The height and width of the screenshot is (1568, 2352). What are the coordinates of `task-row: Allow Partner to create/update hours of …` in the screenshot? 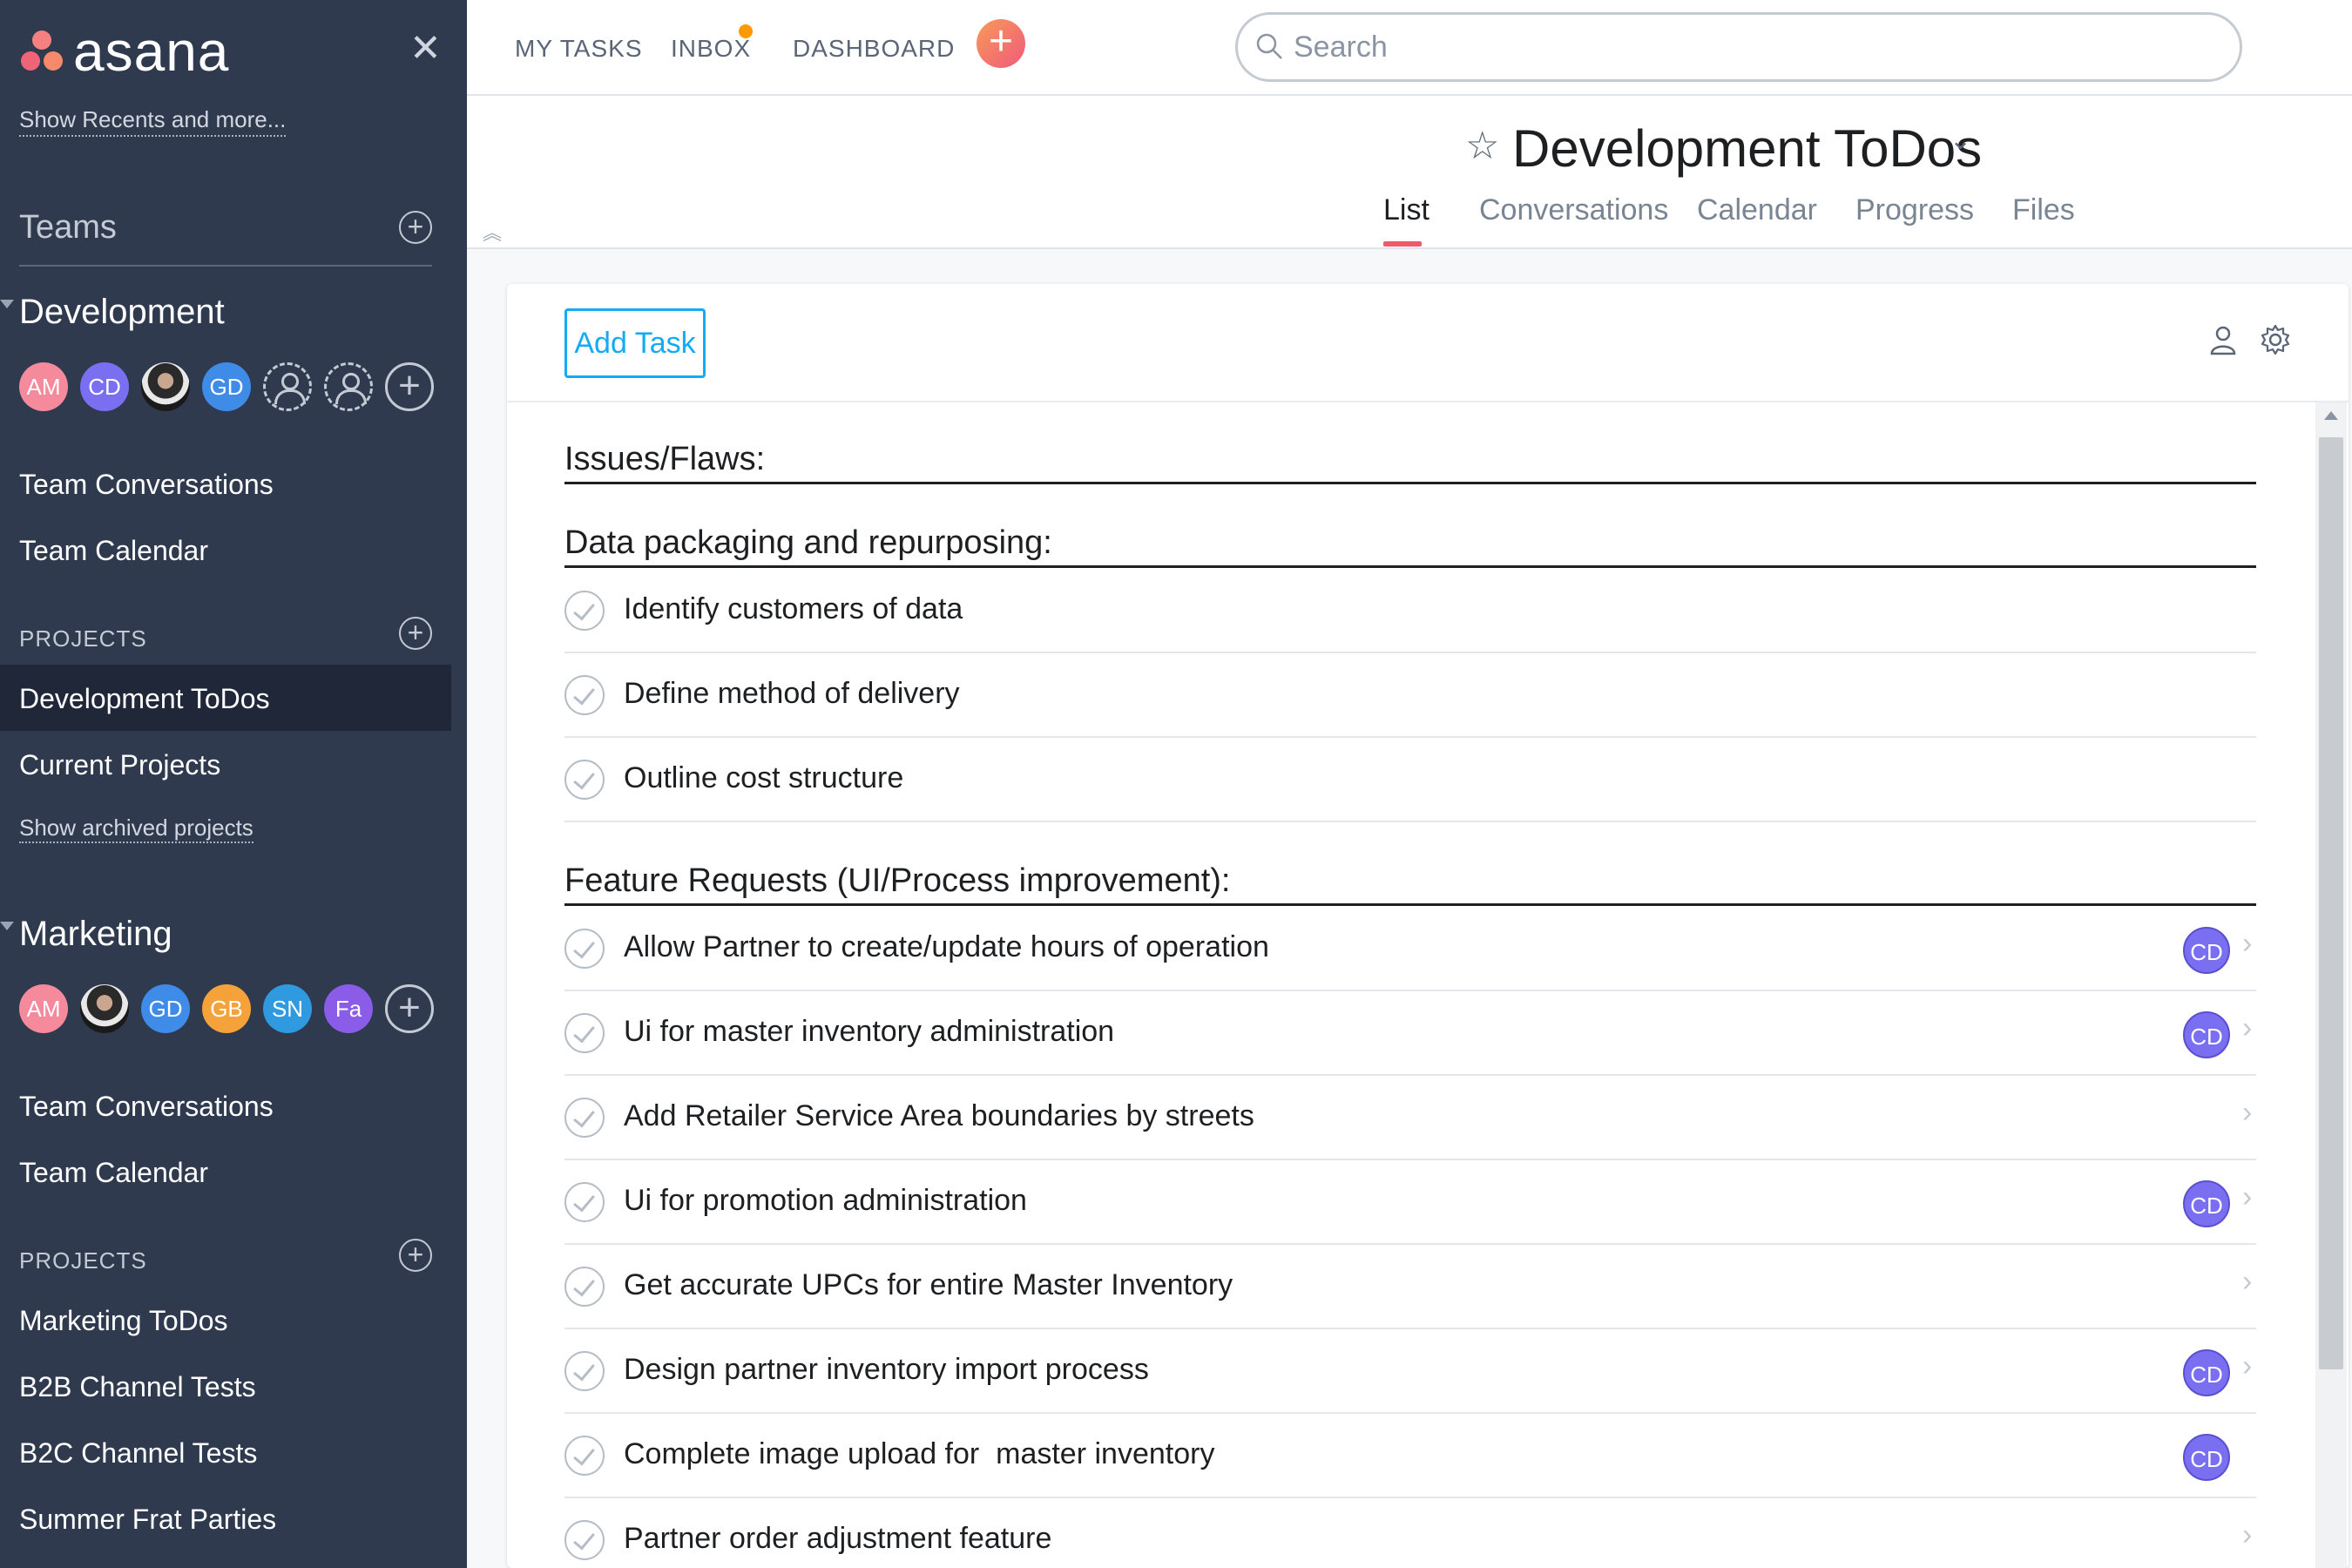 It's located at (1410, 949).